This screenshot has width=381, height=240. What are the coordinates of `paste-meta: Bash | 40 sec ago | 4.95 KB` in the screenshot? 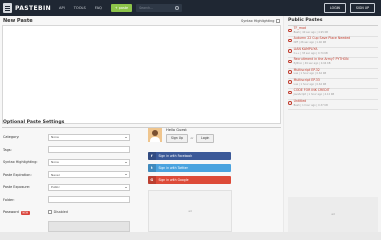 It's located at (310, 32).